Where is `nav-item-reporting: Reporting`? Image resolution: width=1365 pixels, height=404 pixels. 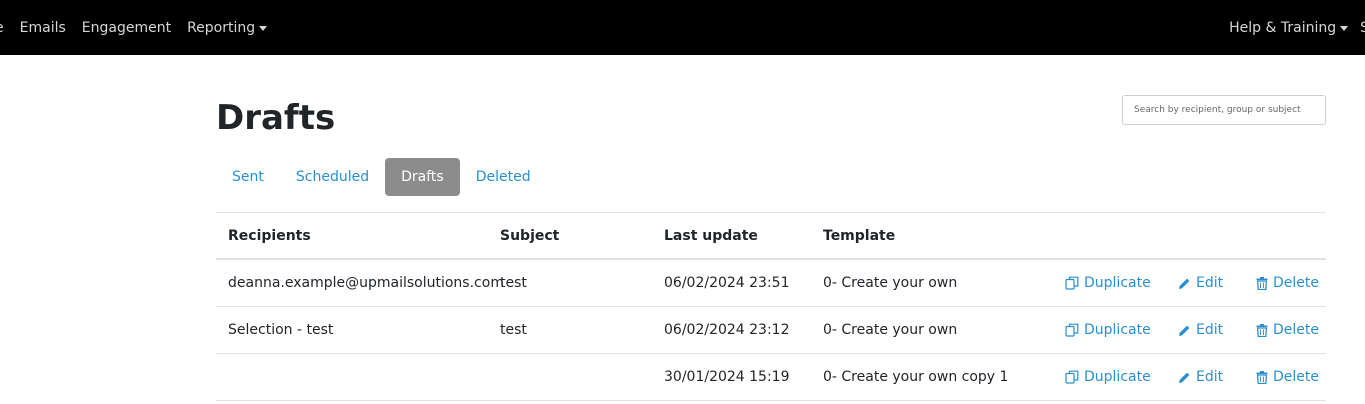 nav-item-reporting: Reporting is located at coordinates (227, 27).